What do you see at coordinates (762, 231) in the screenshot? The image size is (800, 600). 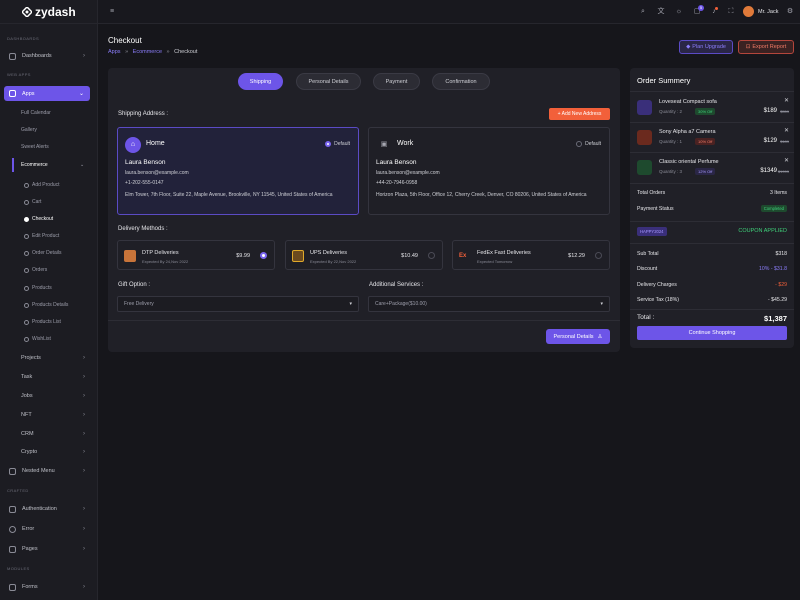 I see `coupon-status: COUPON APPLIED` at bounding box center [762, 231].